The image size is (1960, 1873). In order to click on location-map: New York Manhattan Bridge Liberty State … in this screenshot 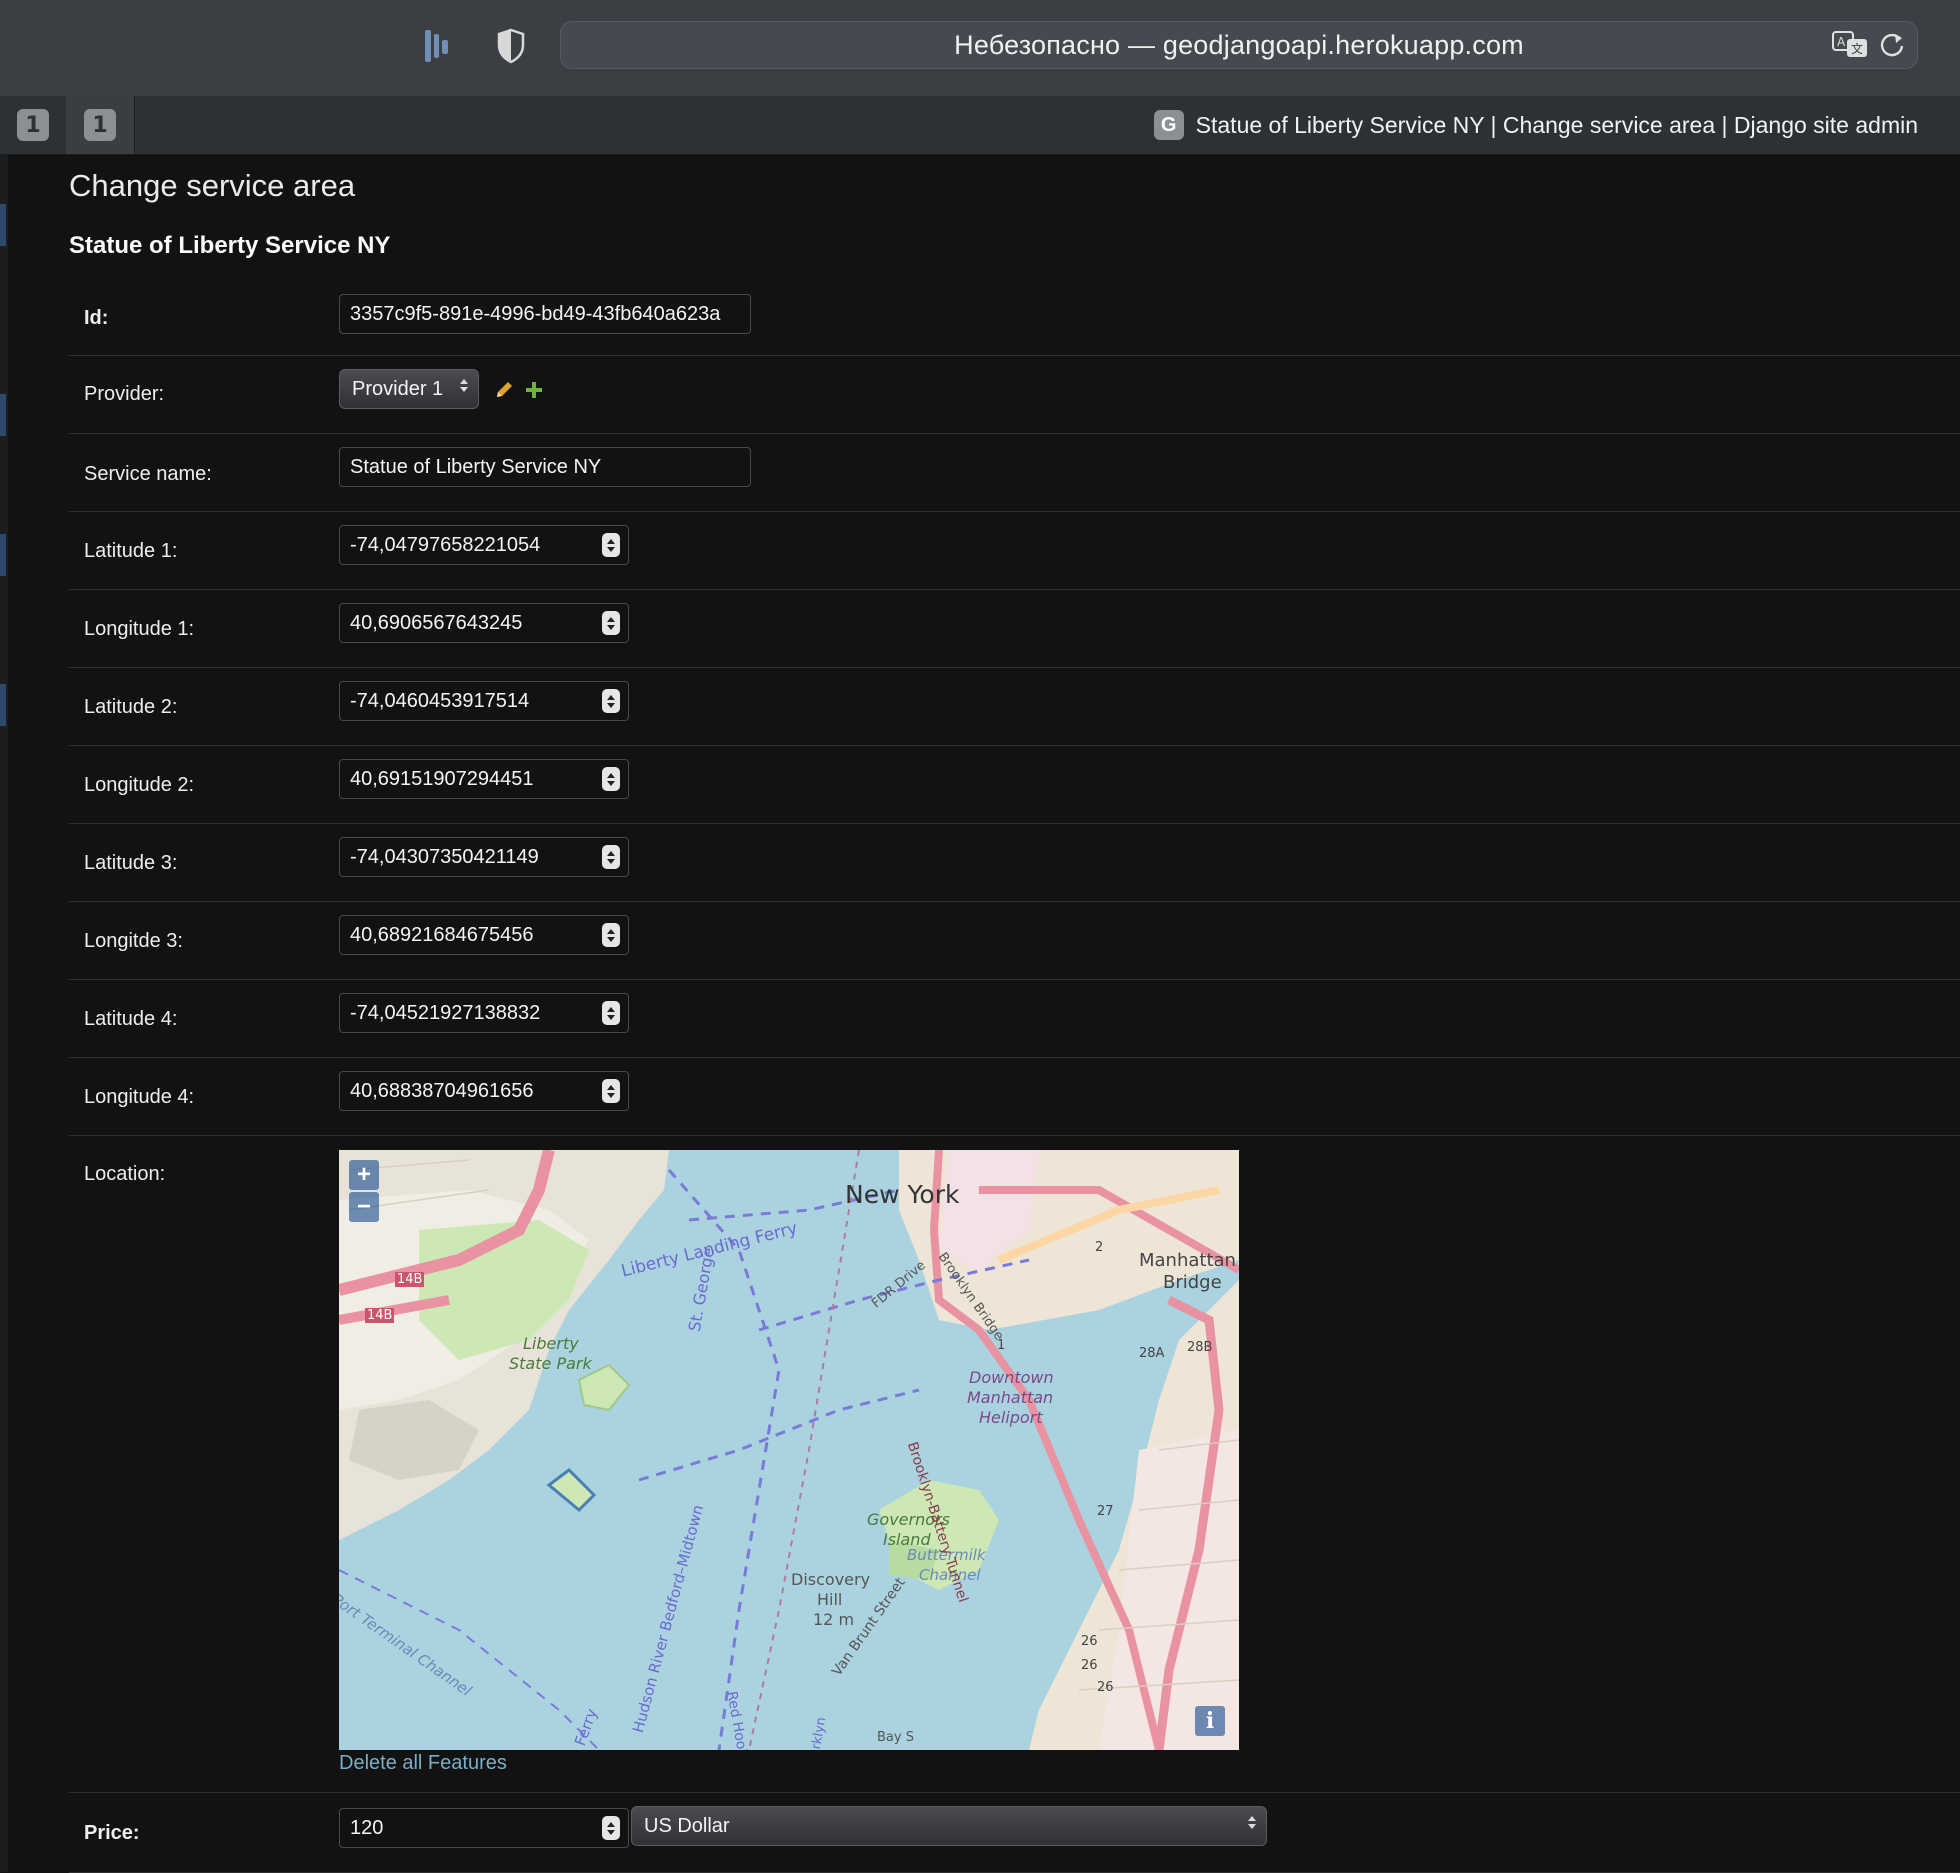, I will do `click(789, 1450)`.